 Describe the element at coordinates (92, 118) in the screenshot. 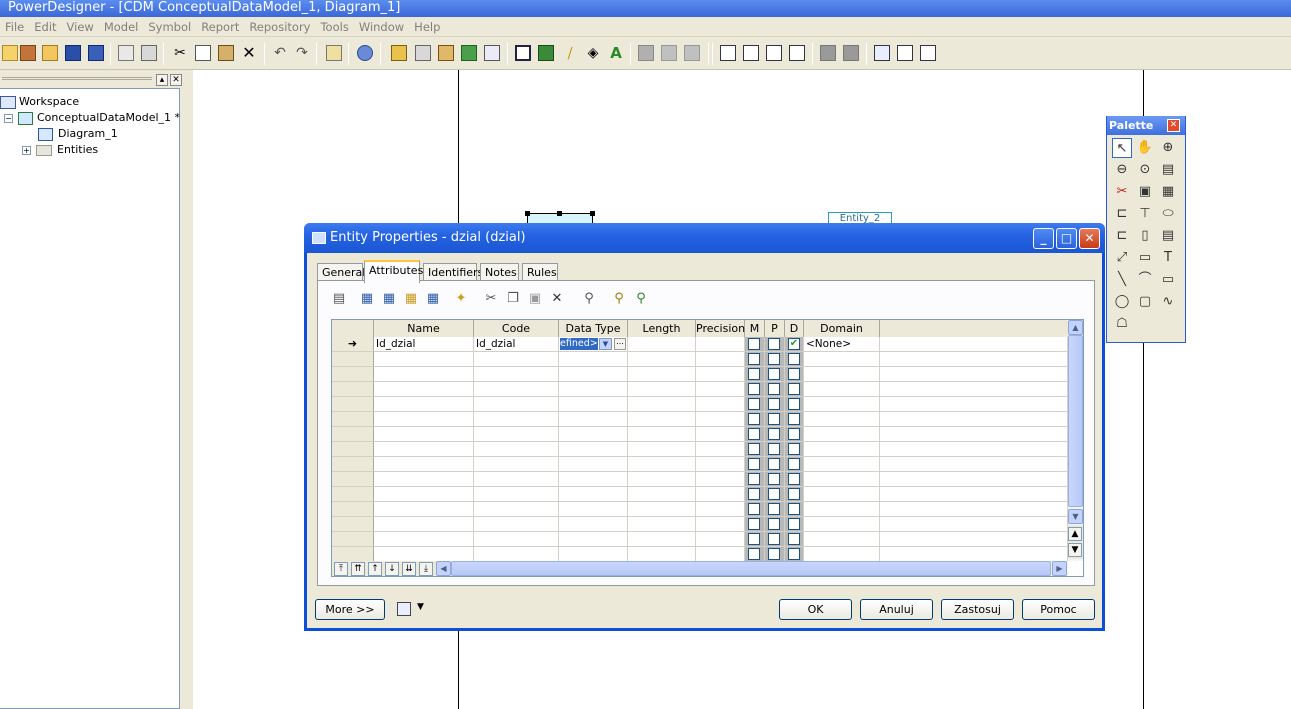

I see `tree-item-model: − ConceptualDataModel_1 *` at that location.